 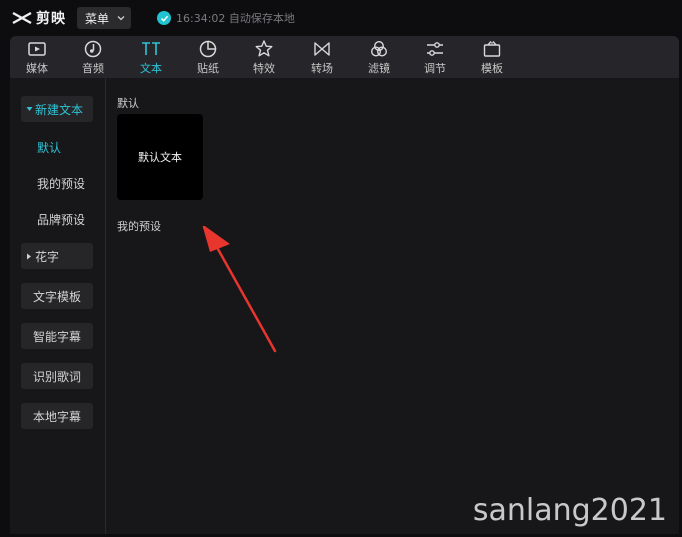 I want to click on sidebar-divider, so click(x=105, y=306).